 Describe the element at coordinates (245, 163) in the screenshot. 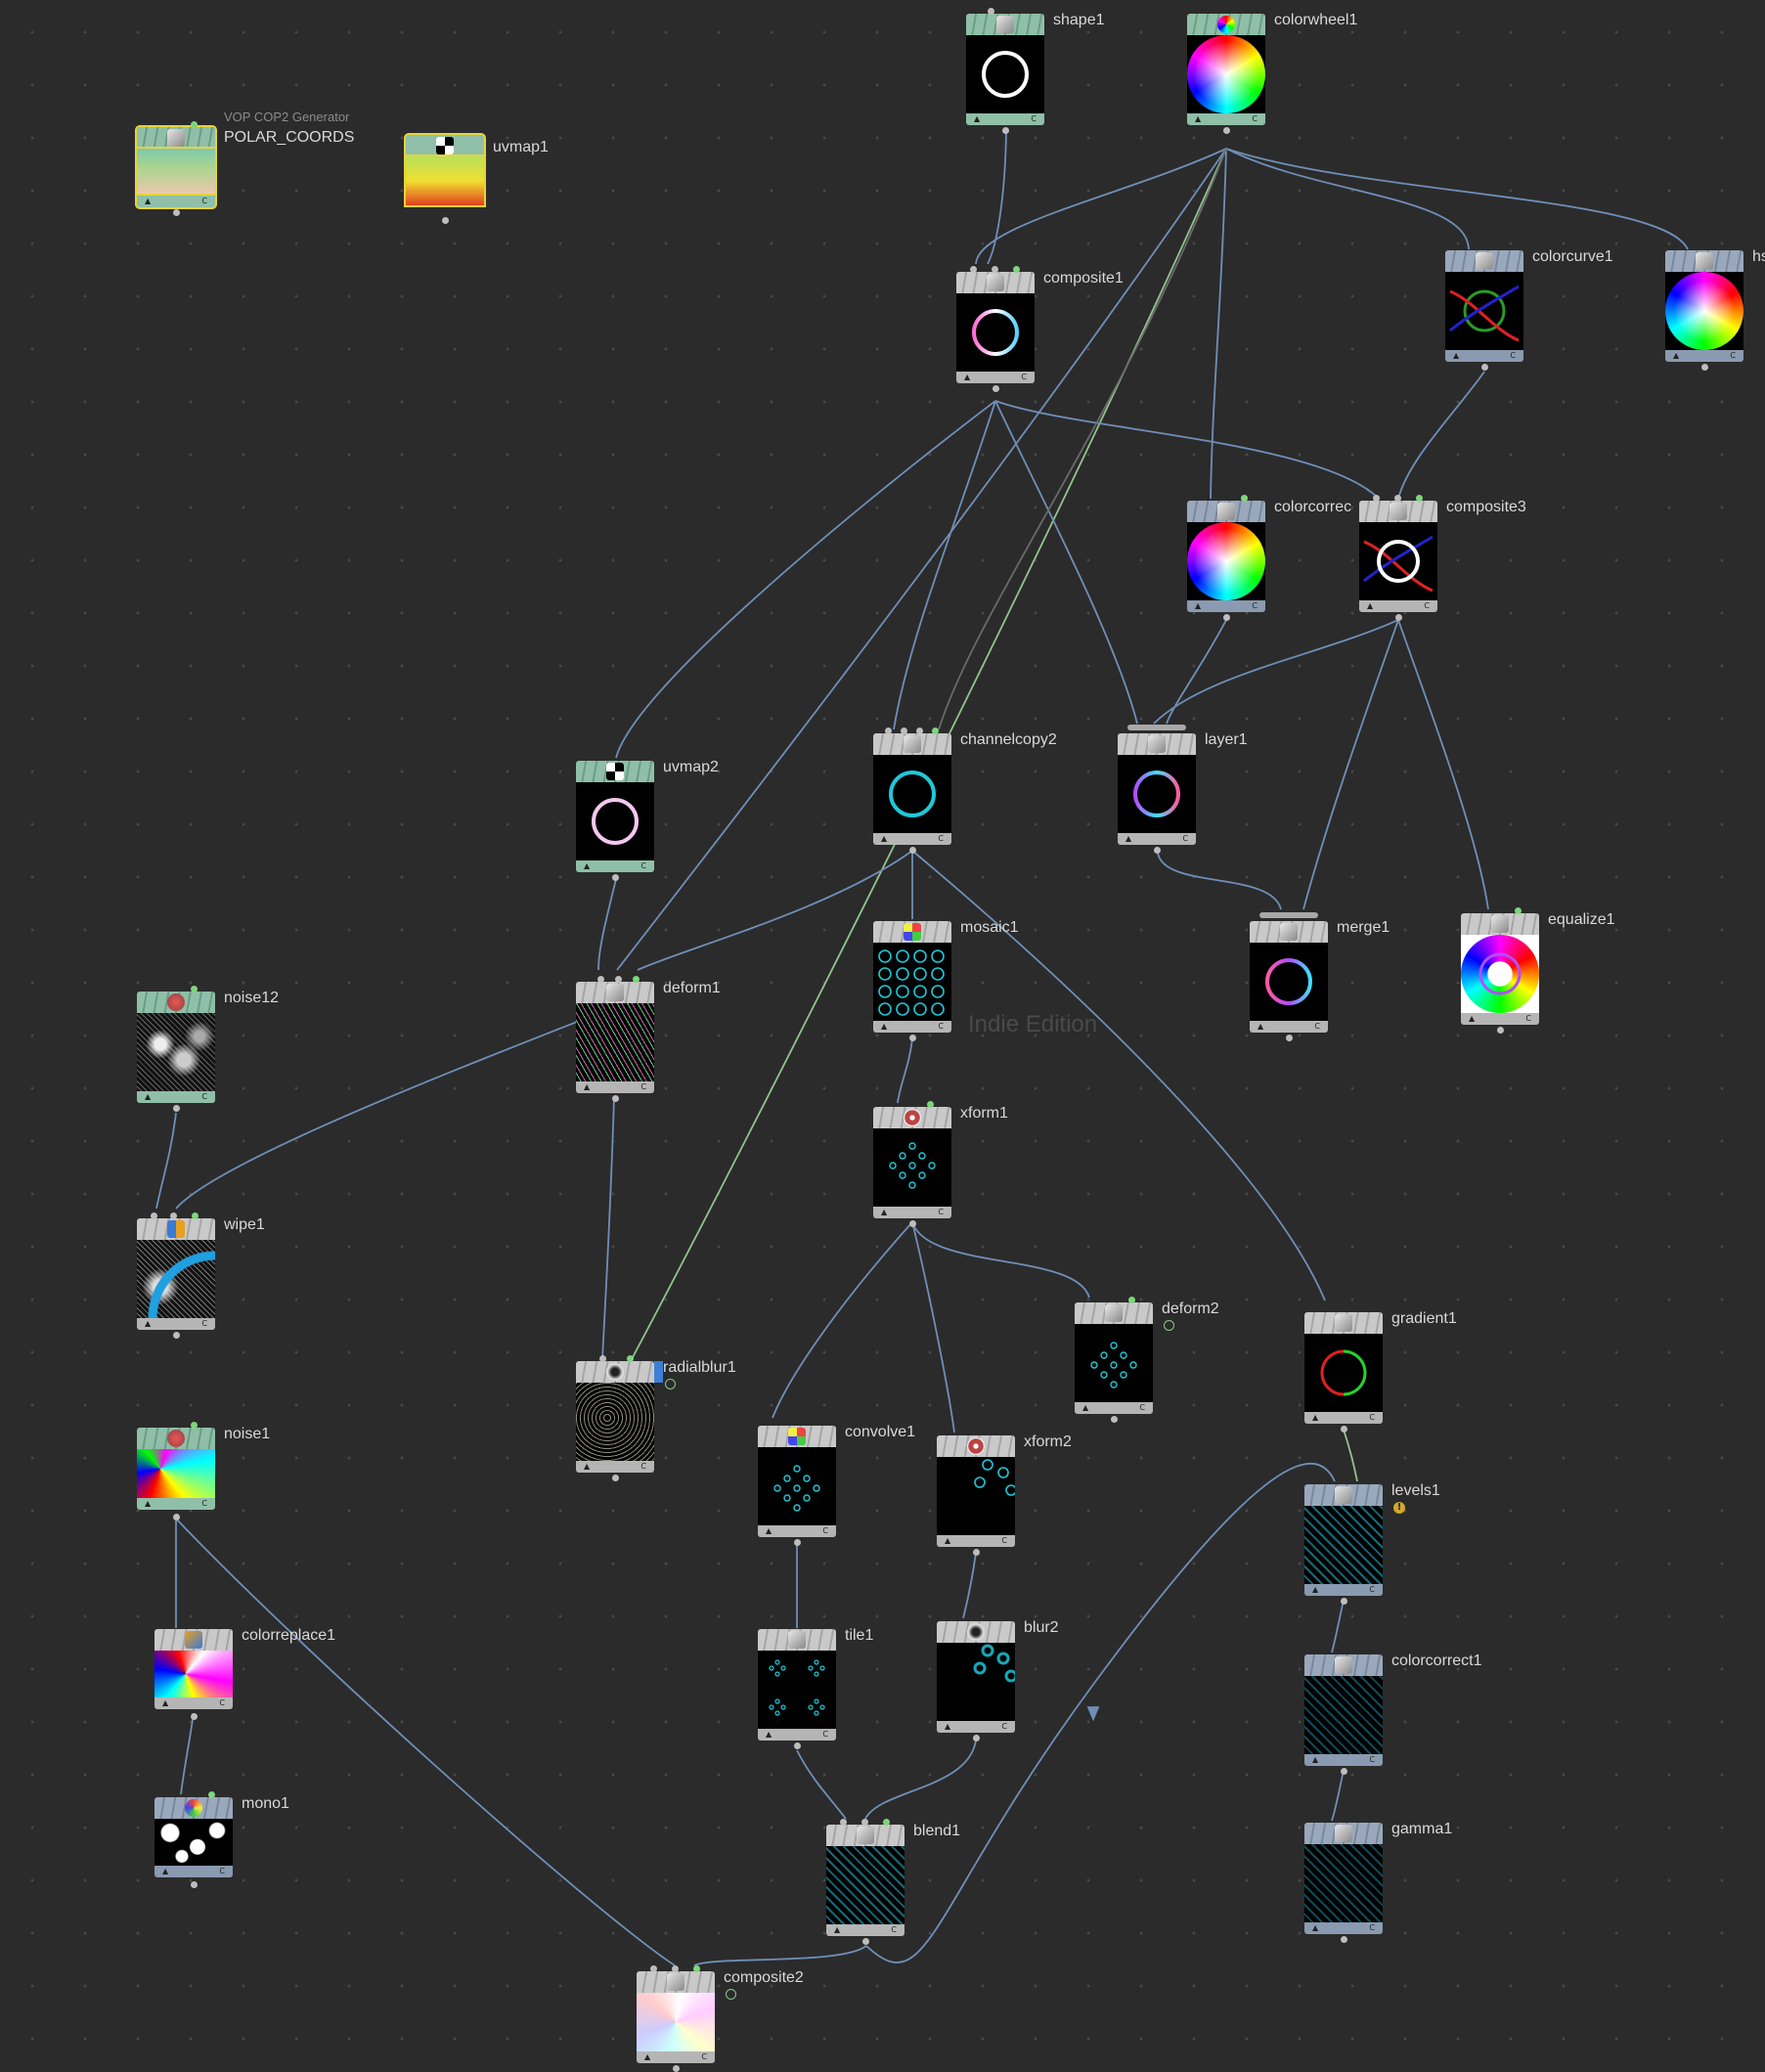

I see `node-polar-coords: VOP COP2 Generator ▲ C POLAR_COORDS` at that location.